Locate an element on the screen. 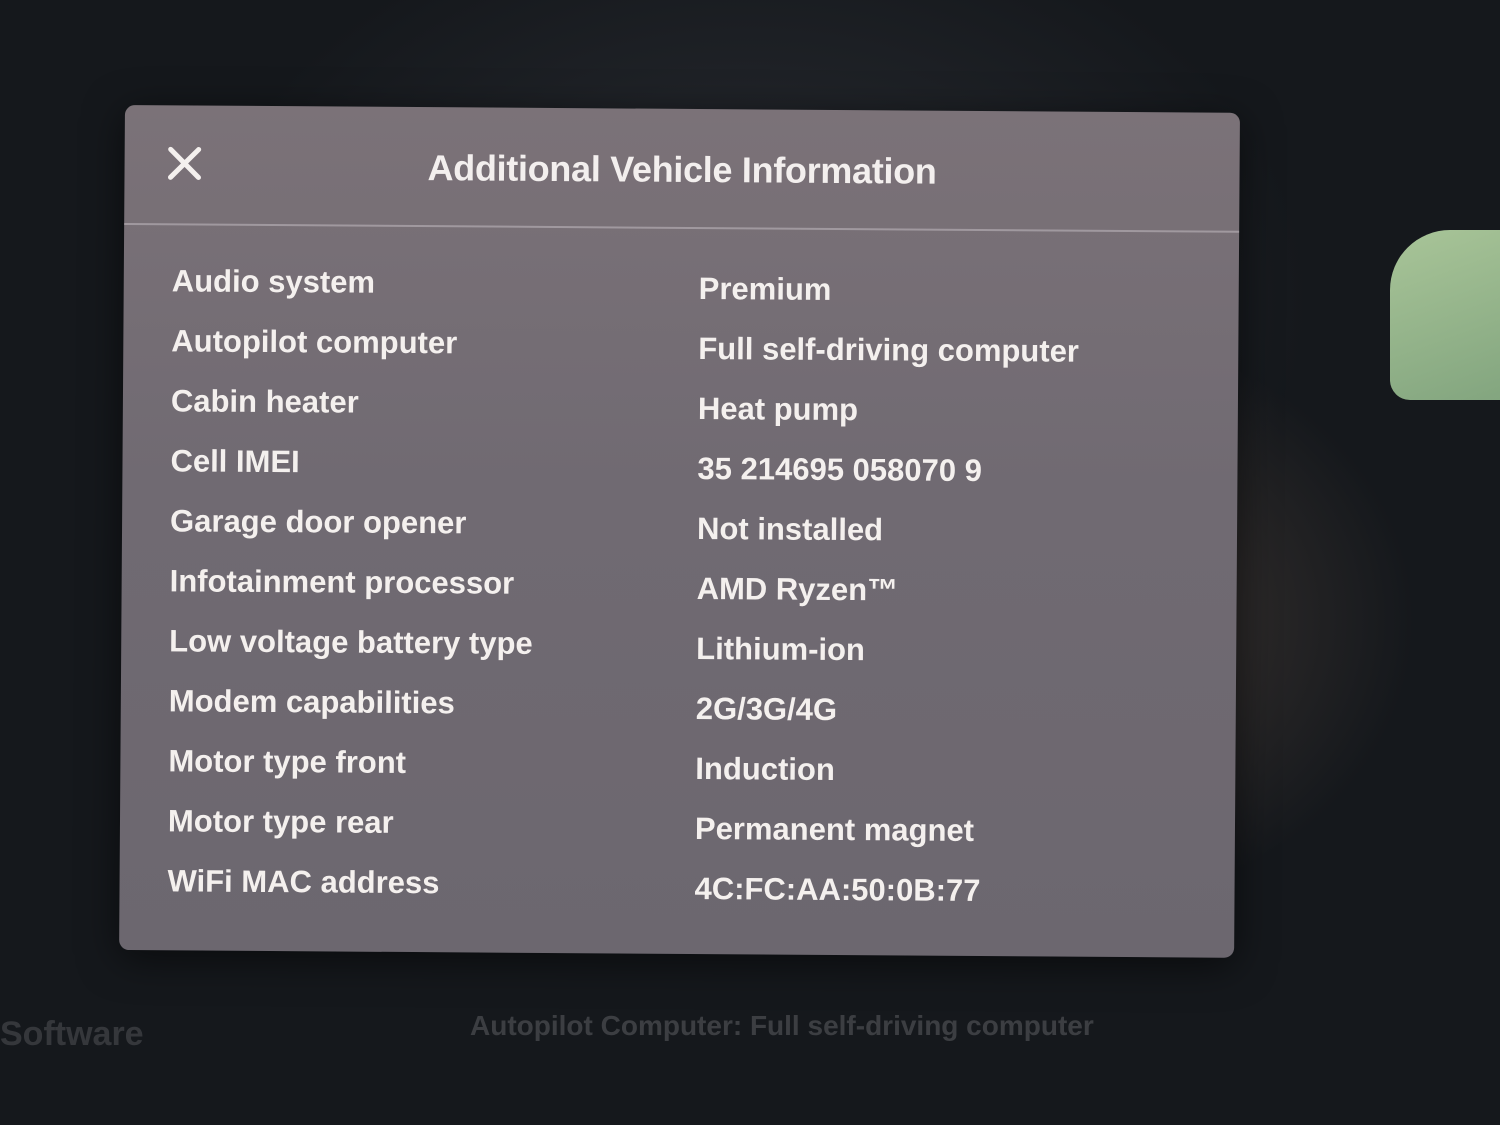 The height and width of the screenshot is (1125, 1500). info-row-modem-capabilities: Modem capabilities 2G/3G/4G is located at coordinates (679, 716).